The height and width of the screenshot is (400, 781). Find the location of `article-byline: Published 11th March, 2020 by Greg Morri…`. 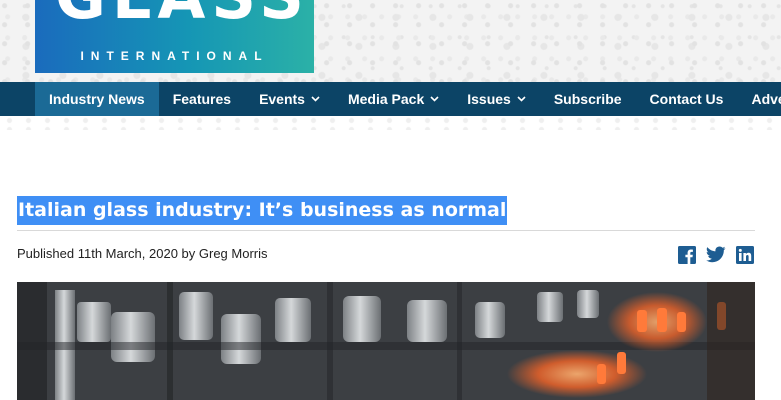

article-byline: Published 11th March, 2020 by Greg Morri… is located at coordinates (142, 253).